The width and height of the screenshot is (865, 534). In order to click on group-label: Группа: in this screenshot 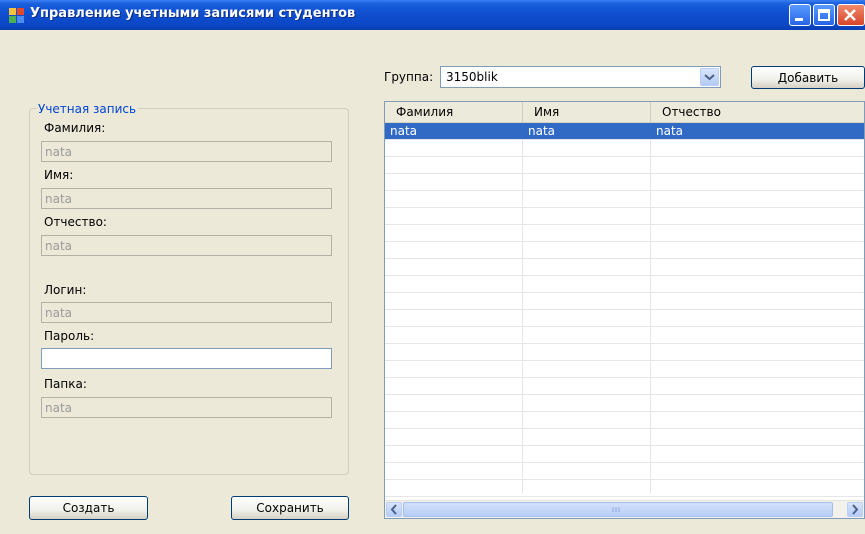, I will do `click(409, 77)`.